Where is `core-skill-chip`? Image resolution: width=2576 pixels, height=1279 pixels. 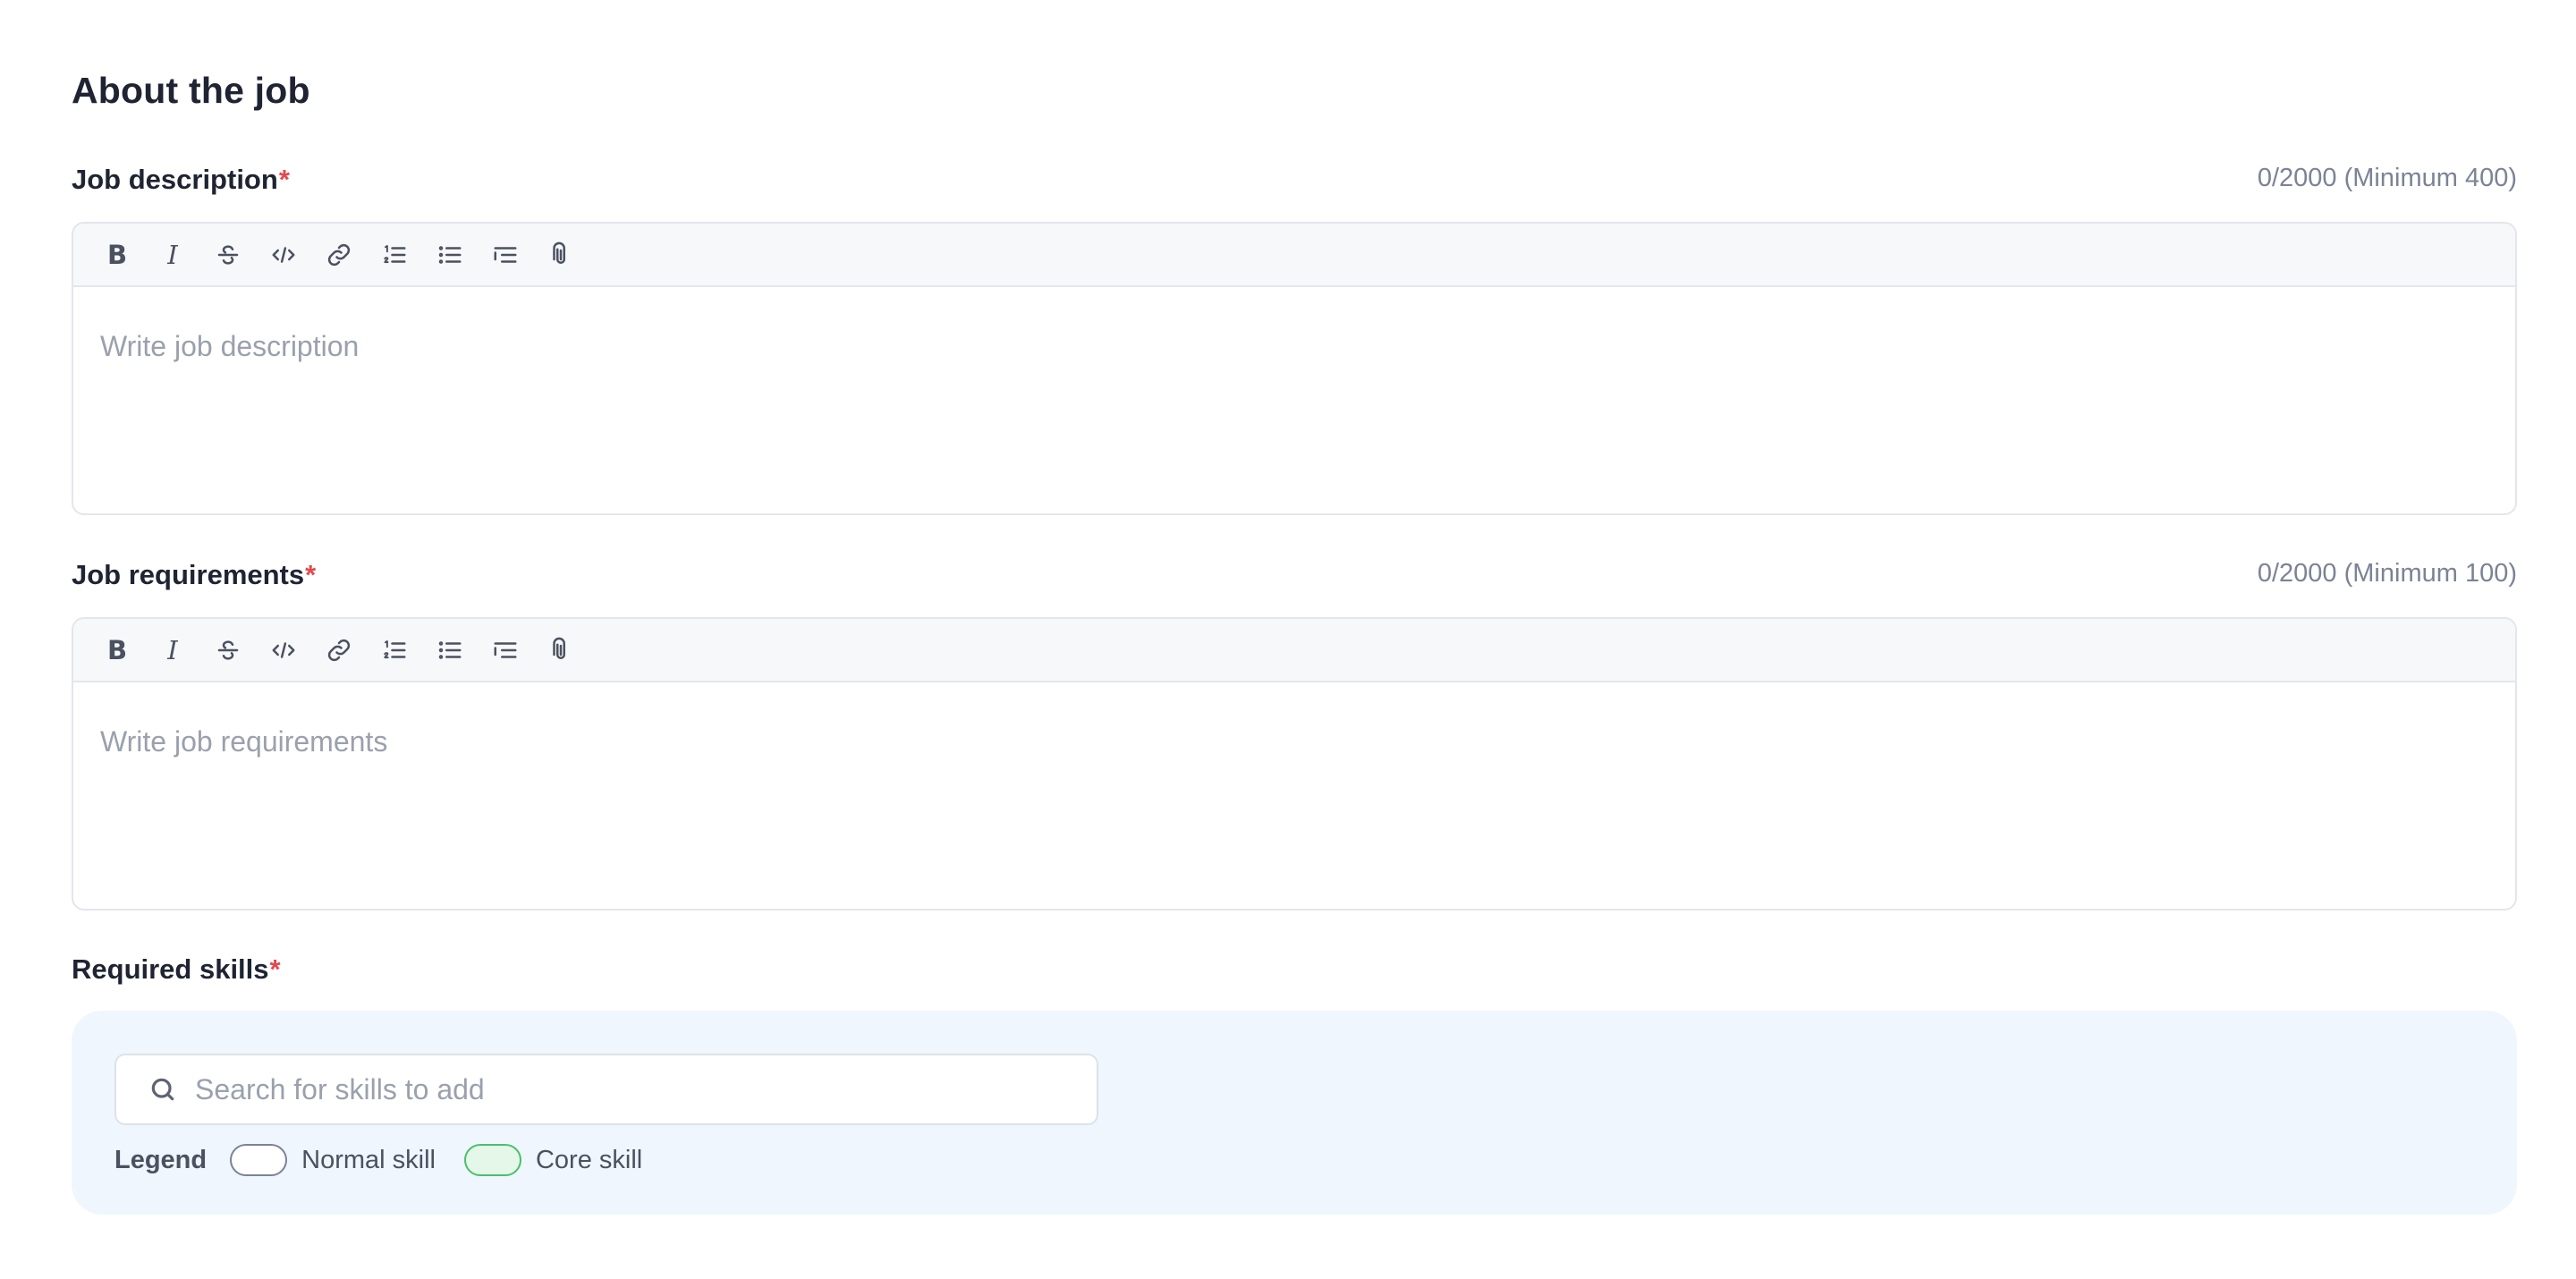 core-skill-chip is located at coordinates (492, 1160).